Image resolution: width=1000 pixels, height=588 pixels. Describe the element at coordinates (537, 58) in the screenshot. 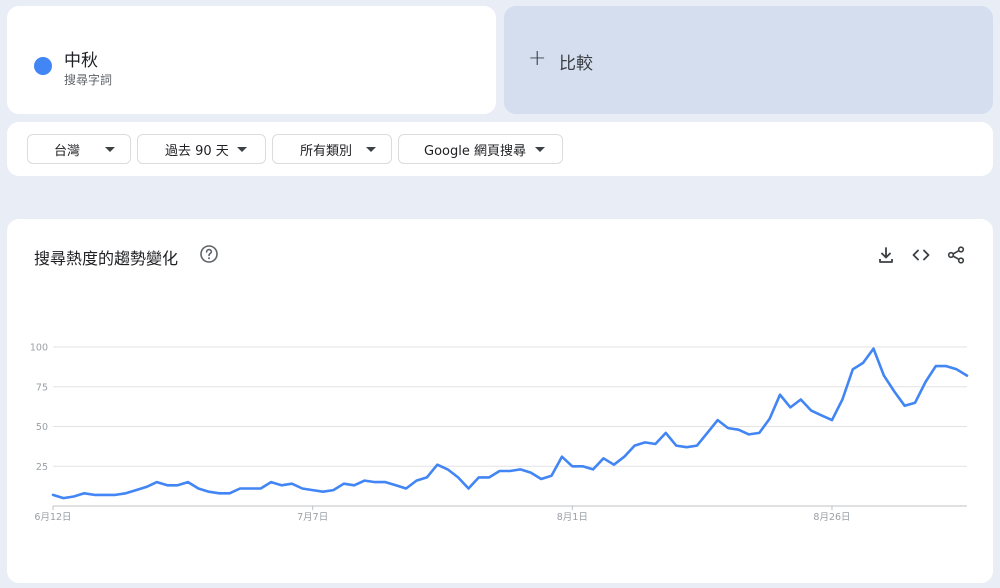

I see `plus-icon: +` at that location.